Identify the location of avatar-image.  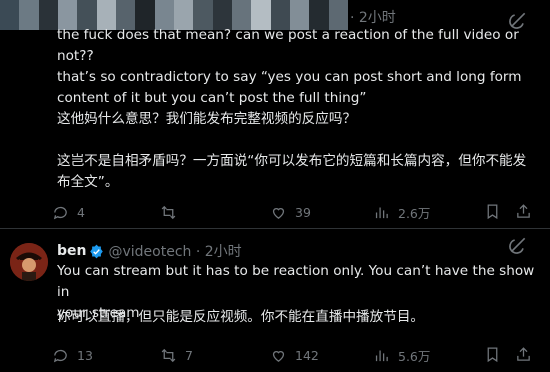
(29, 262).